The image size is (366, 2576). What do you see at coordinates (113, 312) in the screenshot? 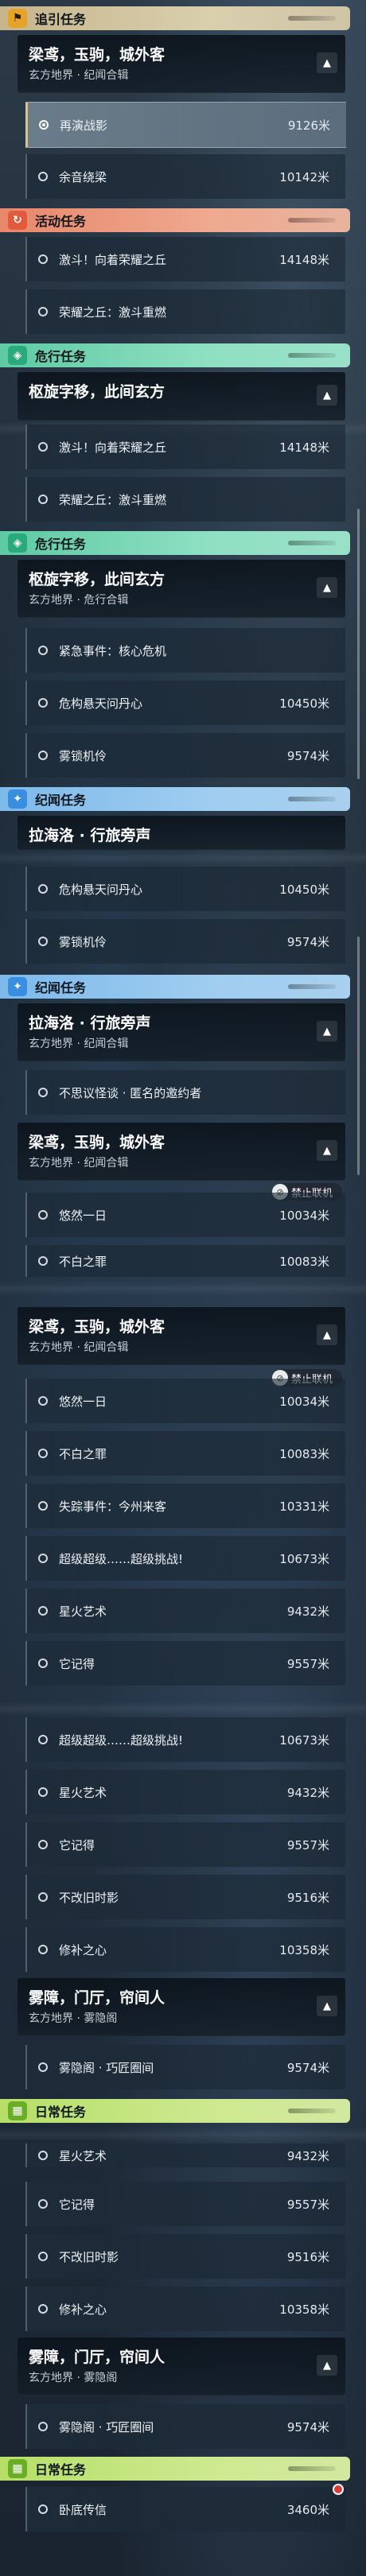
I see `task-name: 荣耀之丘：激斗重燃` at bounding box center [113, 312].